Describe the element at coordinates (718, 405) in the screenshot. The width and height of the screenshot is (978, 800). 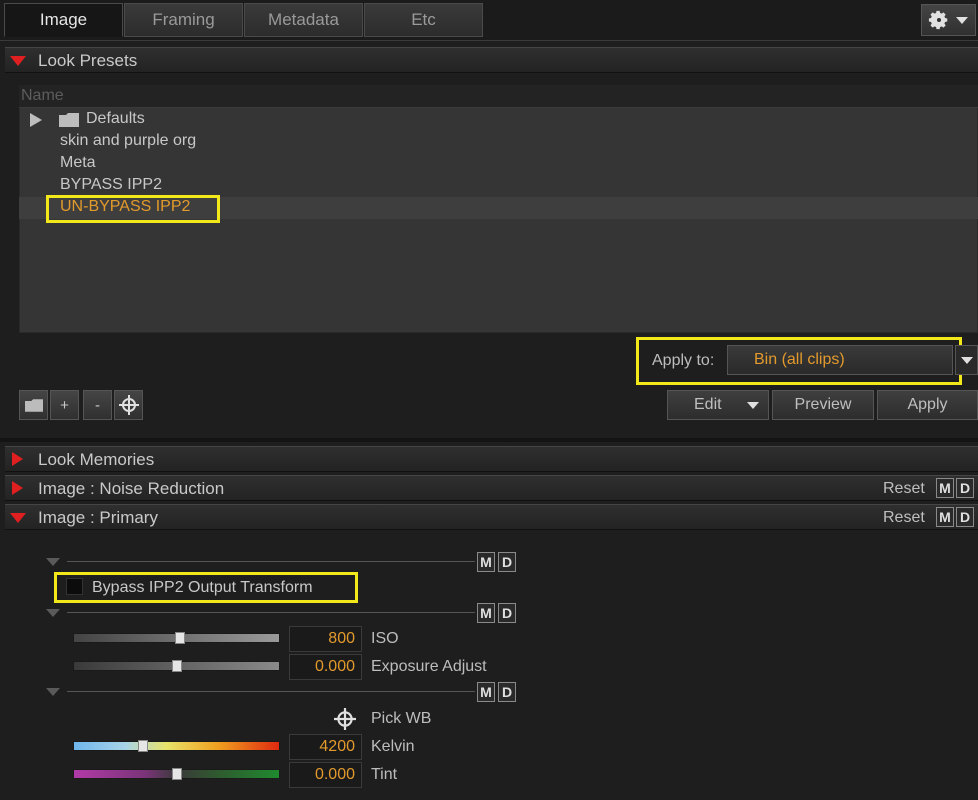
I see `edit-button: Edit` at that location.